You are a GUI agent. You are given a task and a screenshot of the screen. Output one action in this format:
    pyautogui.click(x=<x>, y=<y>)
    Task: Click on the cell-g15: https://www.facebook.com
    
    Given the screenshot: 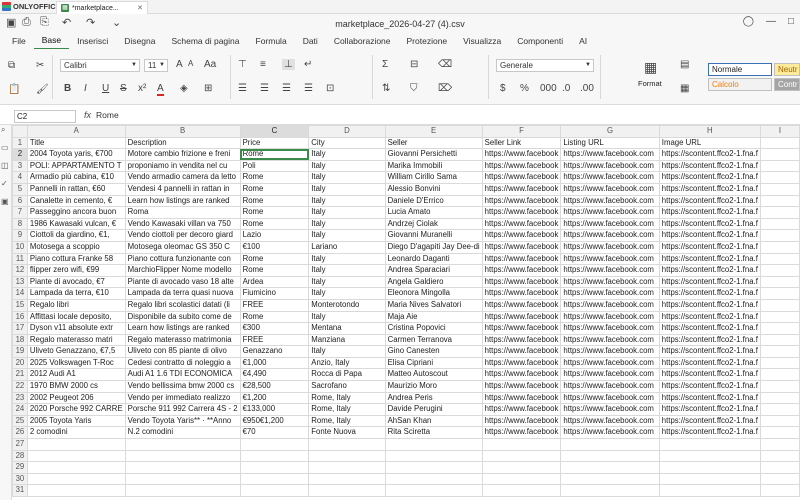 What is the action you would take?
    pyautogui.click(x=610, y=305)
    